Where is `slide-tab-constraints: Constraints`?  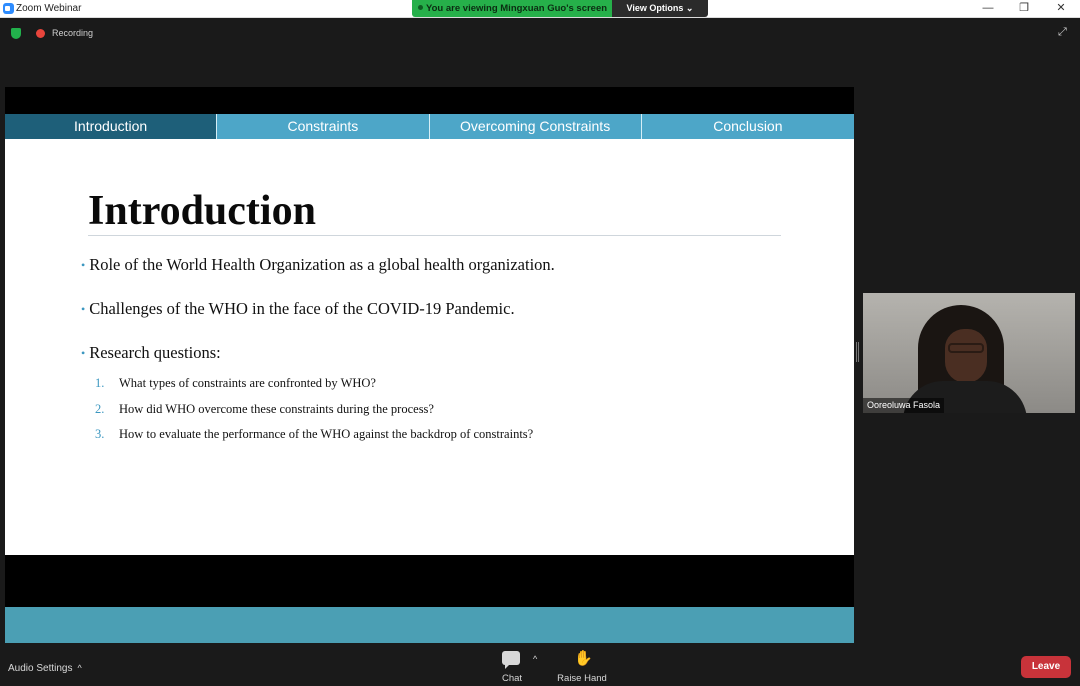 slide-tab-constraints: Constraints is located at coordinates (323, 126).